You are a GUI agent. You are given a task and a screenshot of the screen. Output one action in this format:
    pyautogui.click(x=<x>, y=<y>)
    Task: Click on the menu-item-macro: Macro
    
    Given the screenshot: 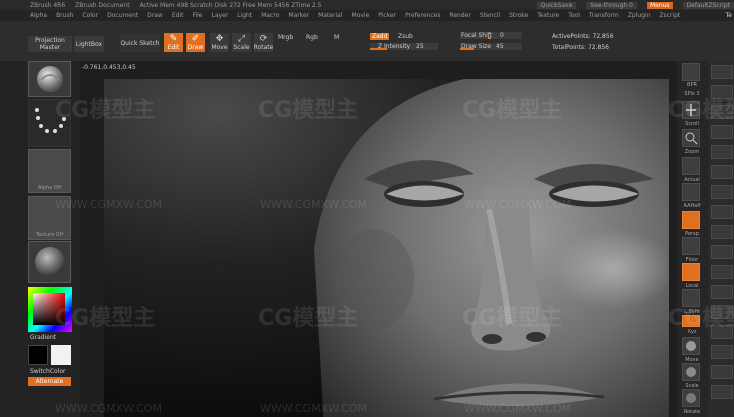 What is the action you would take?
    pyautogui.click(x=270, y=15)
    